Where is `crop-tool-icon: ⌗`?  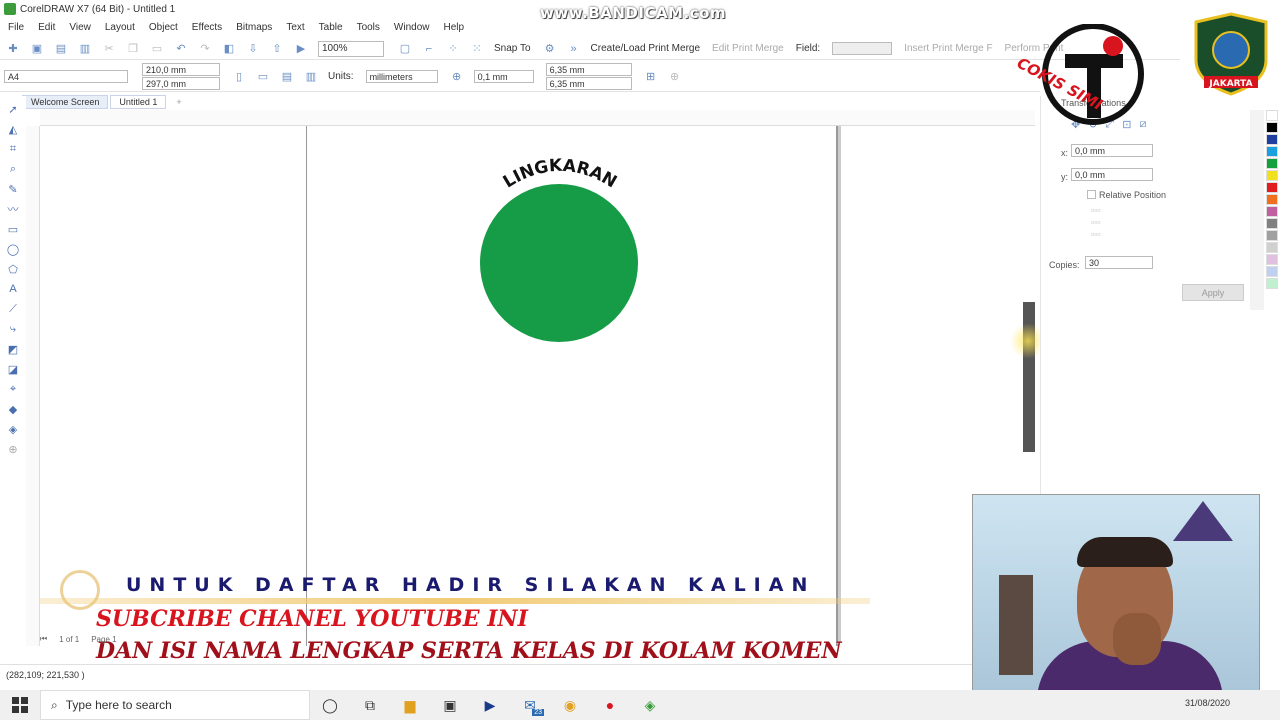
crop-tool-icon: ⌗ is located at coordinates (13, 149).